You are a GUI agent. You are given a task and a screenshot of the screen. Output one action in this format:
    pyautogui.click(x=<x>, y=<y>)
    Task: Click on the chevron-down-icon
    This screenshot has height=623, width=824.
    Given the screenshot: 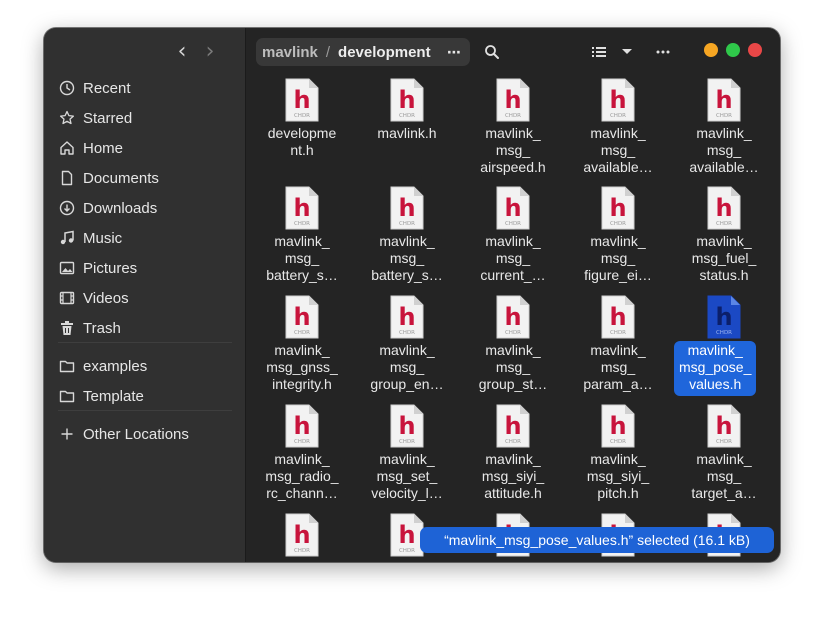 What is the action you would take?
    pyautogui.click(x=627, y=51)
    